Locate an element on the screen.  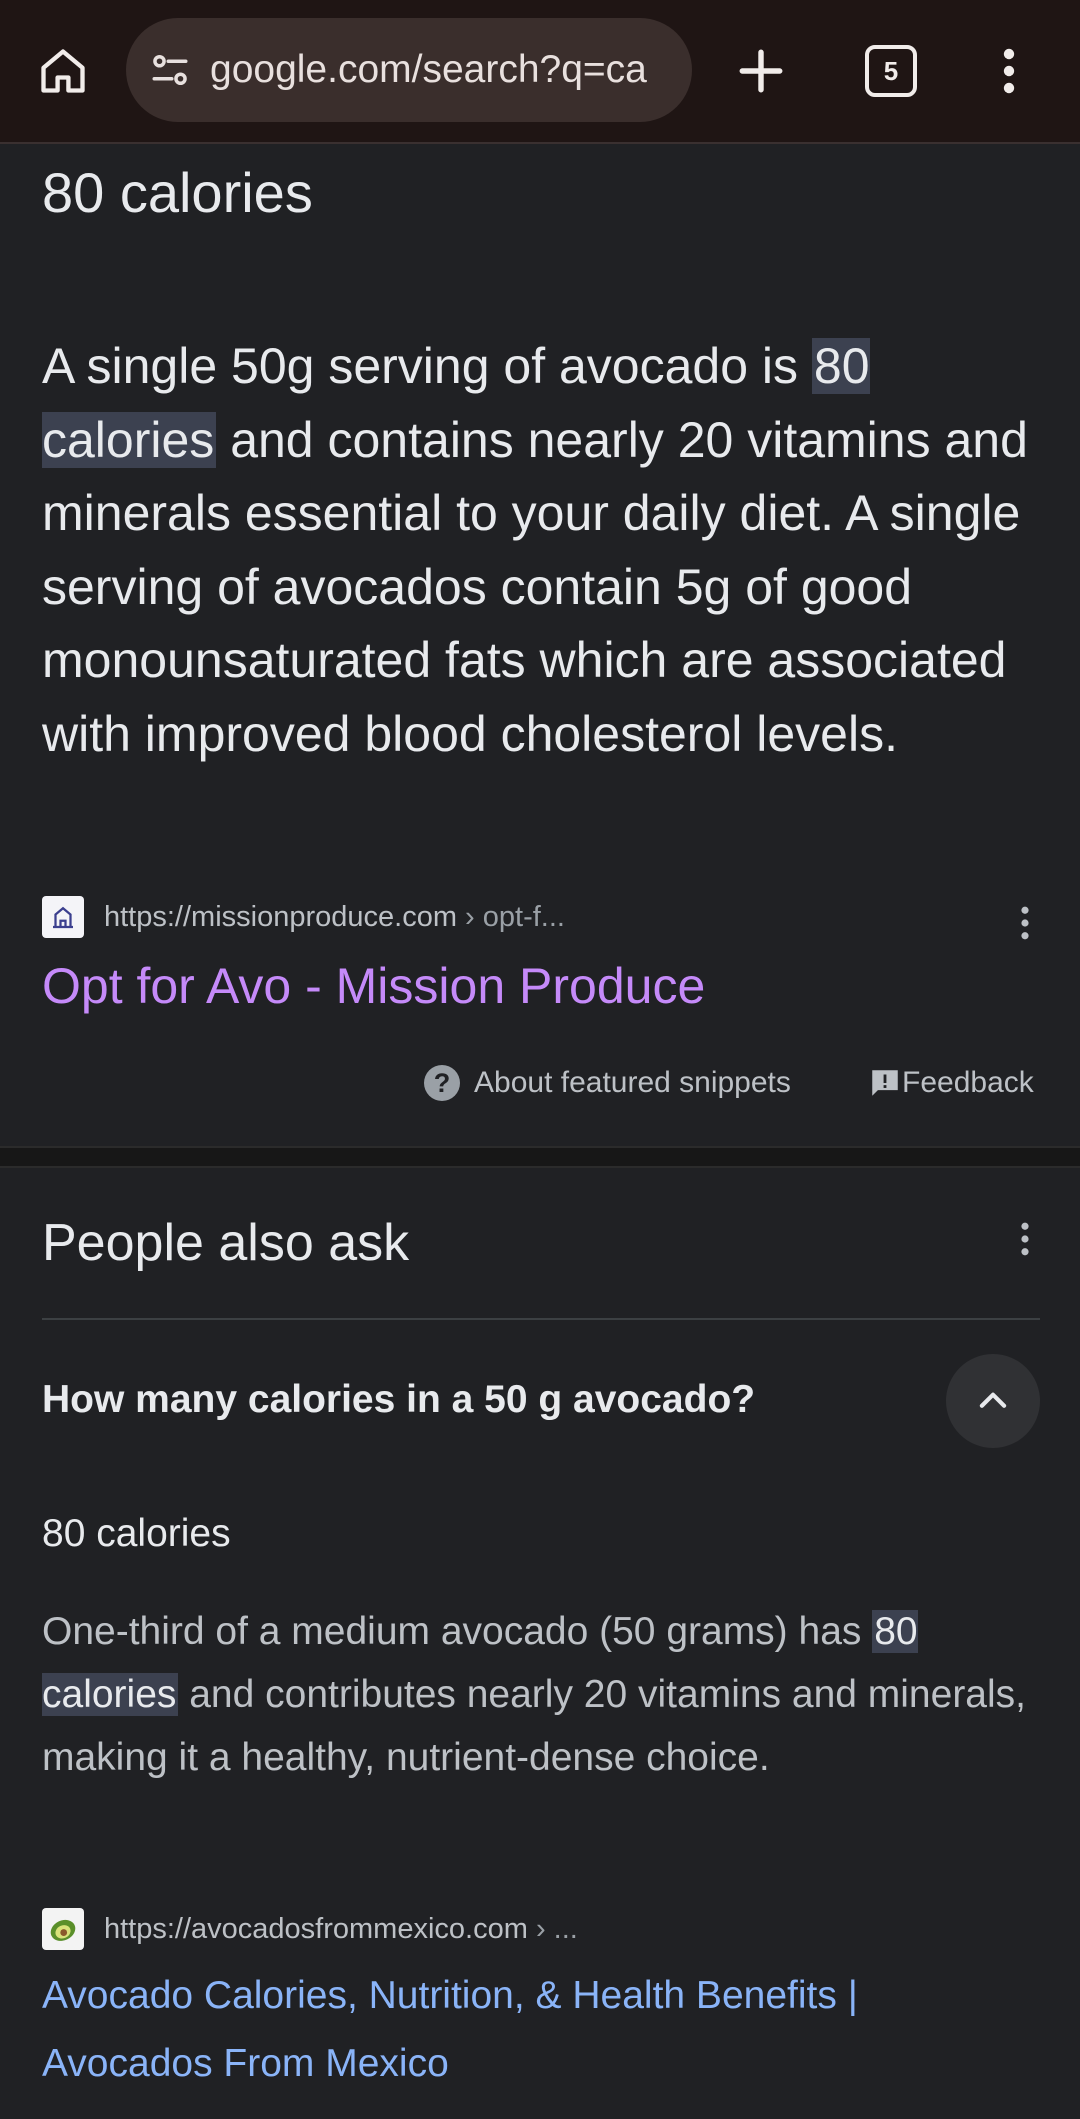
about-label: About featured snippets is located at coordinates (632, 1082).